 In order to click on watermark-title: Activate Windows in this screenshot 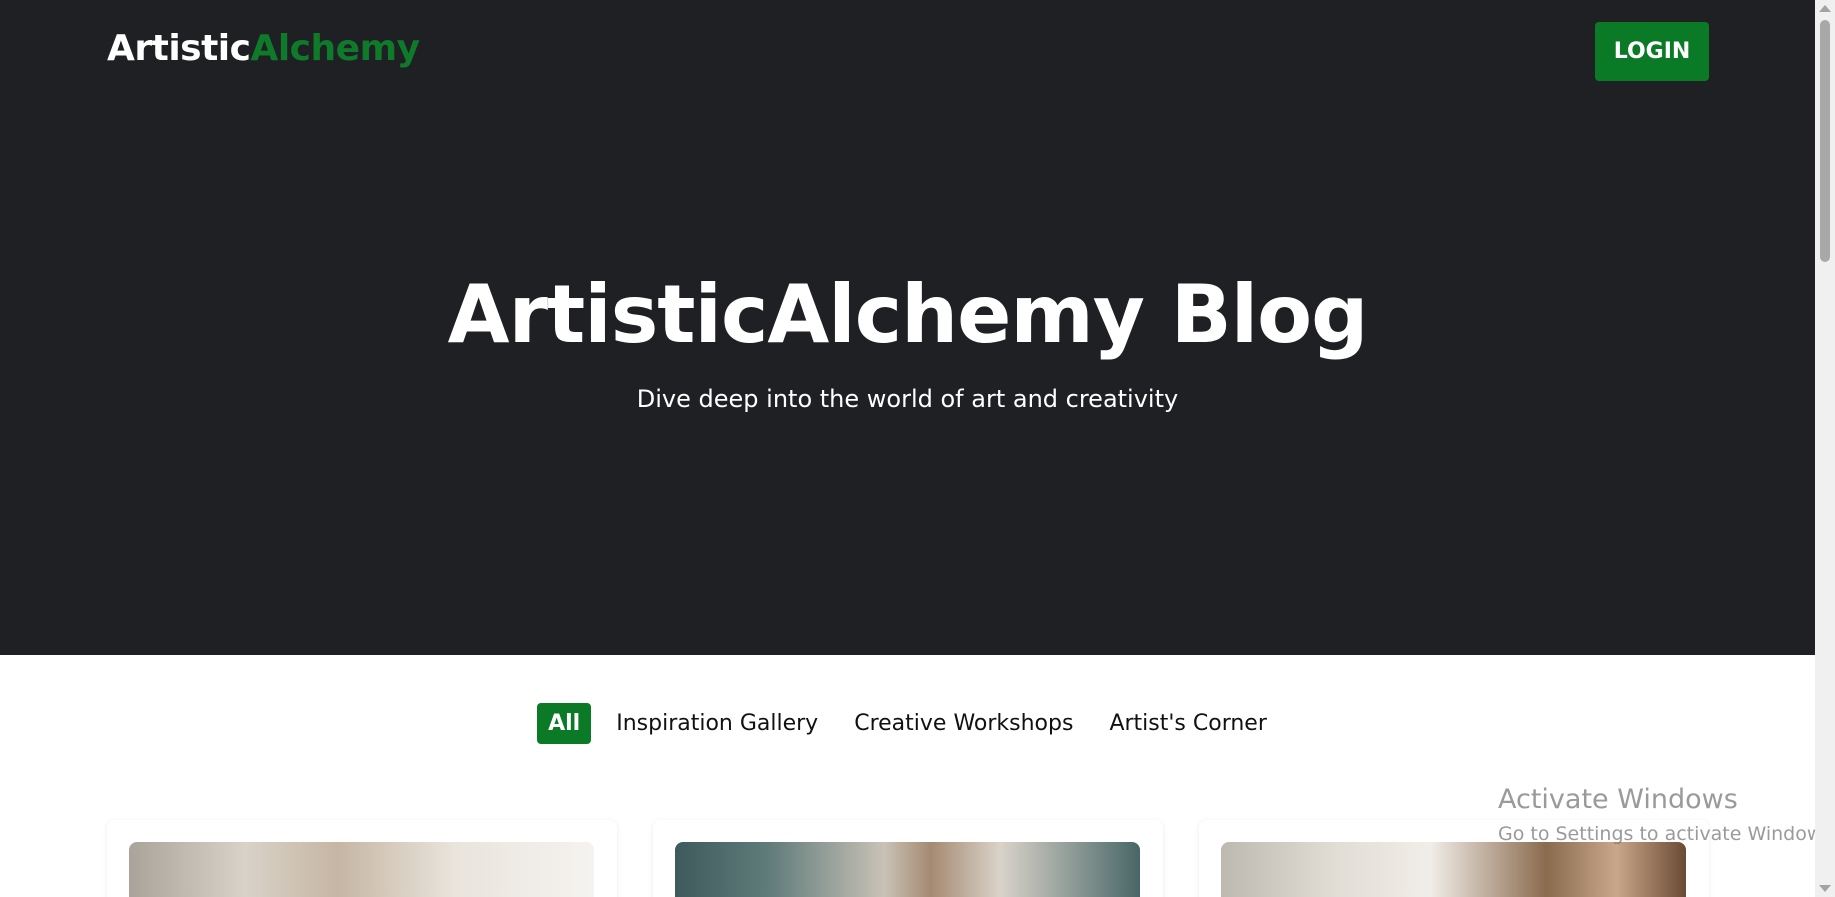, I will do `click(1618, 799)`.